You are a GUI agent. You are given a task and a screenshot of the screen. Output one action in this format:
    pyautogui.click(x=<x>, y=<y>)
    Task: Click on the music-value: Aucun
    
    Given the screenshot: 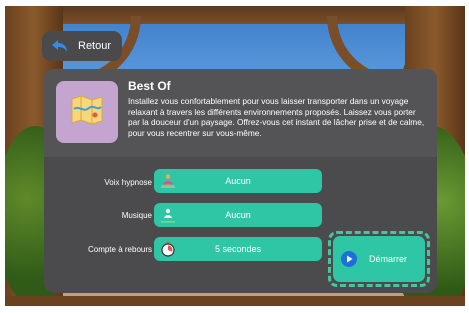 What is the action you would take?
    pyautogui.click(x=238, y=215)
    